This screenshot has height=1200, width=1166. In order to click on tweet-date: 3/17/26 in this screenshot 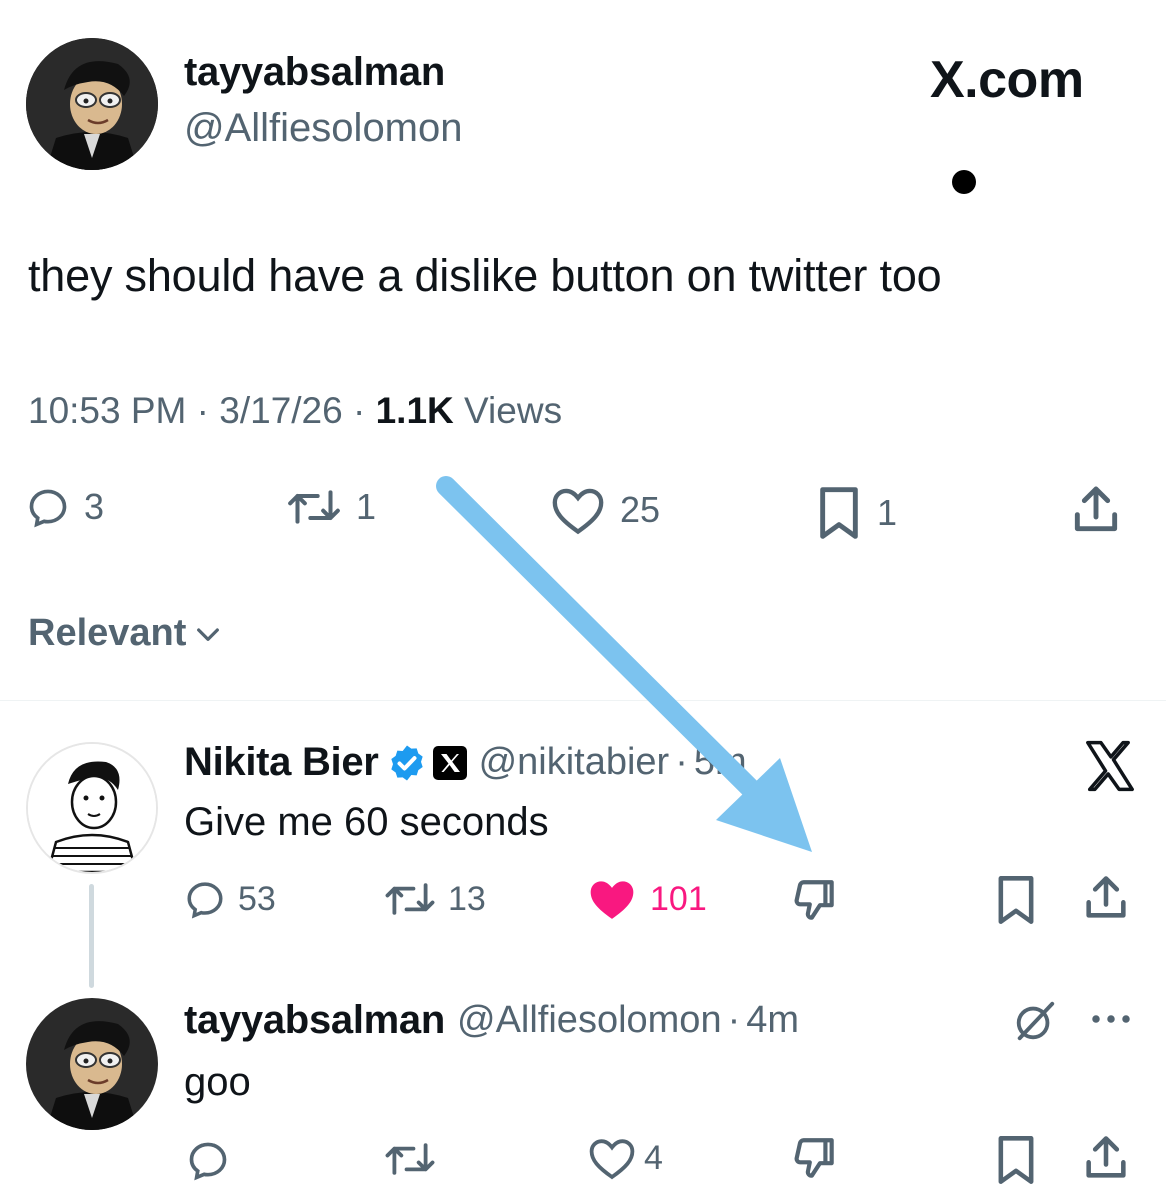, I will do `click(280, 410)`.